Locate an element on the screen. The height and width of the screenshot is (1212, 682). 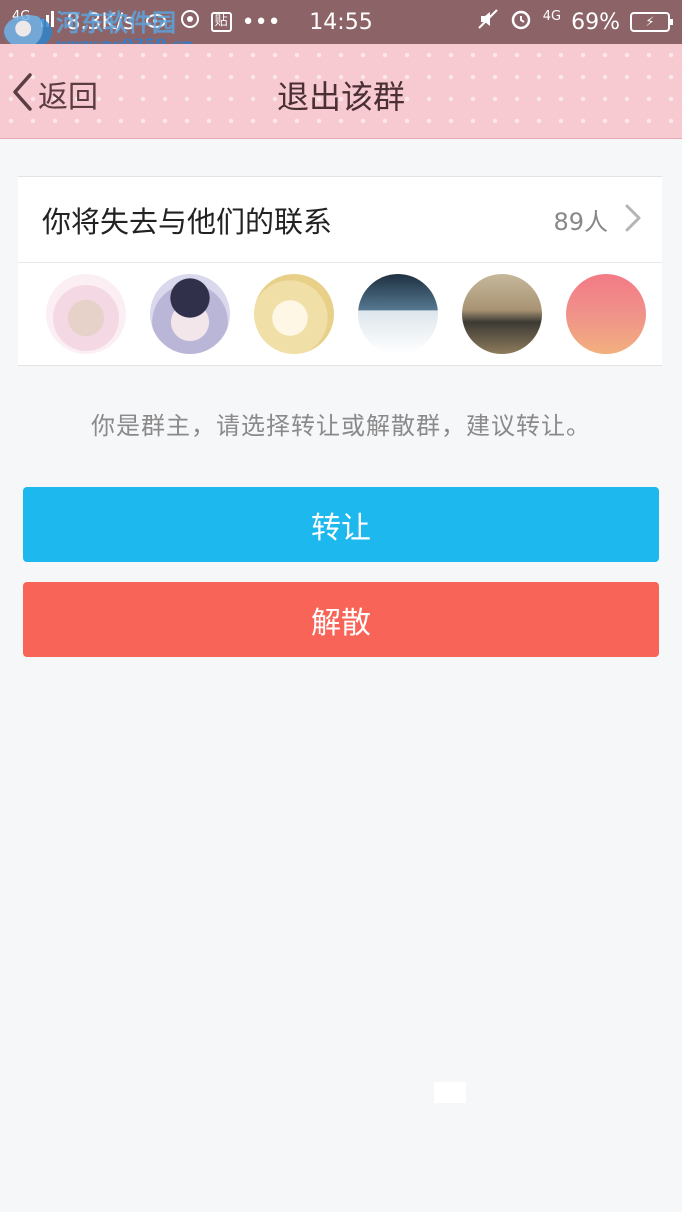
watermark-site-name: 河东软件园 is located at coordinates (116, 23).